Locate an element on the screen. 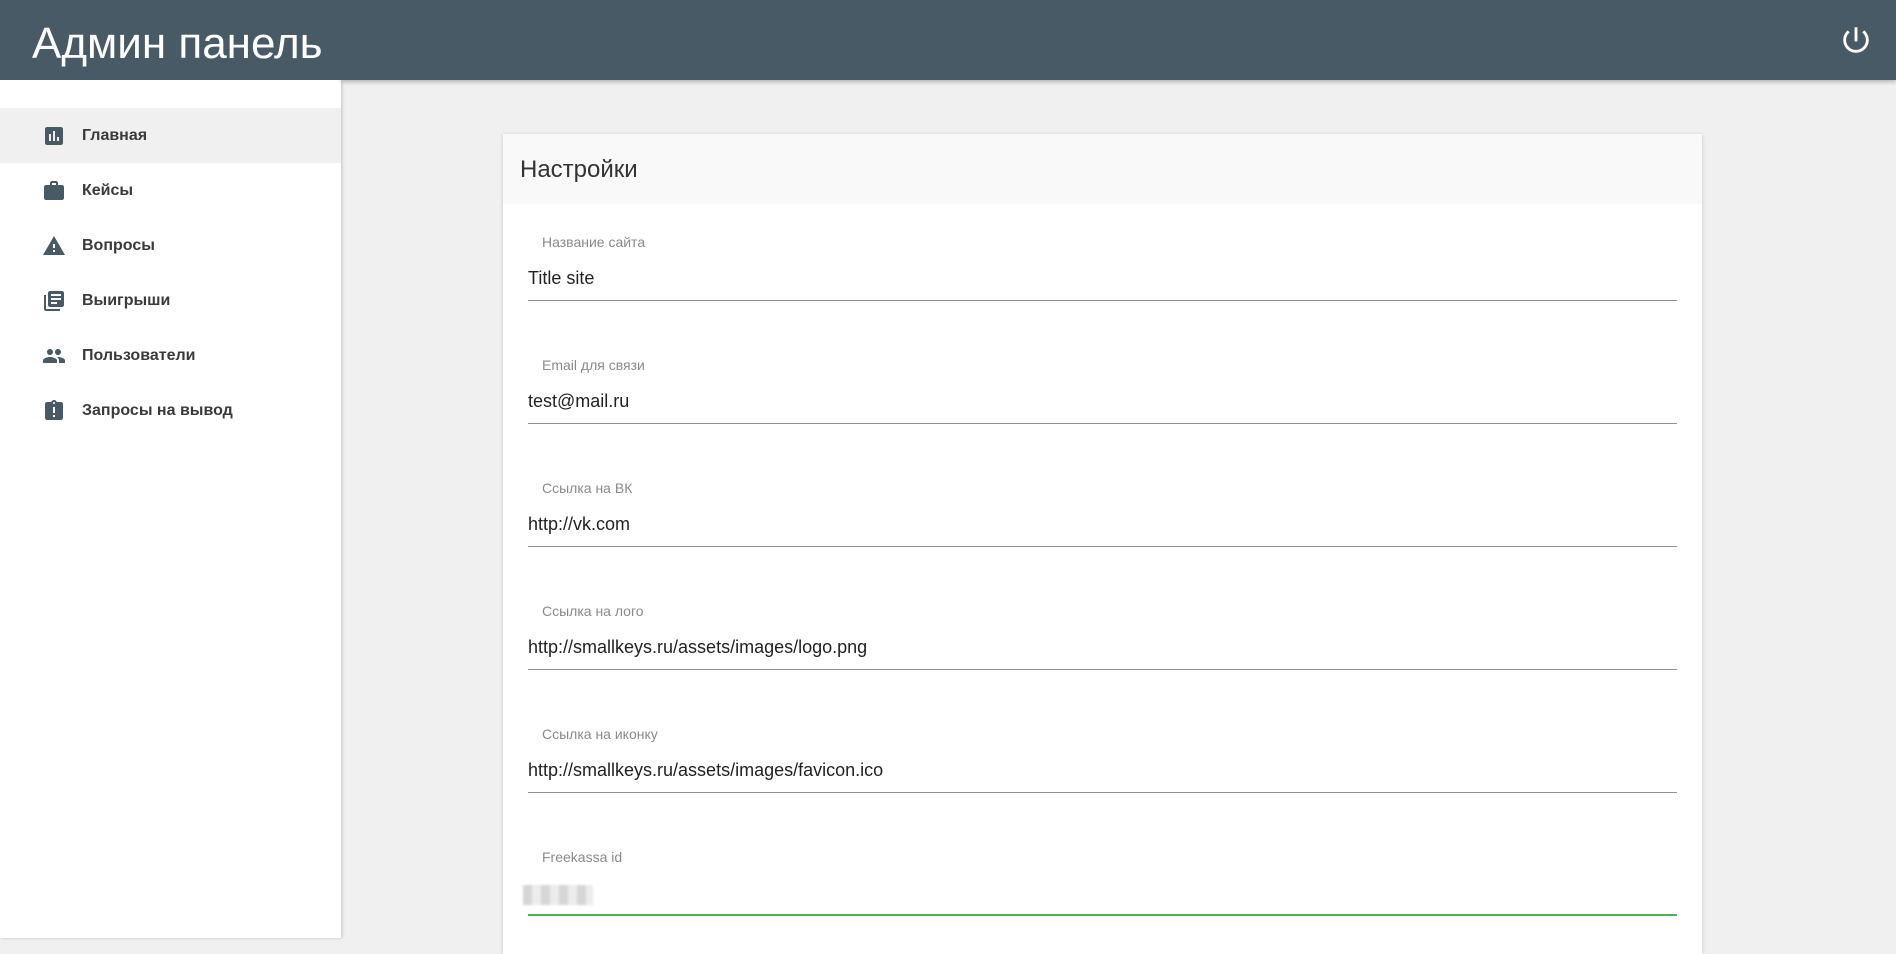  sidebar-item-cases: Кейсы is located at coordinates (170, 190).